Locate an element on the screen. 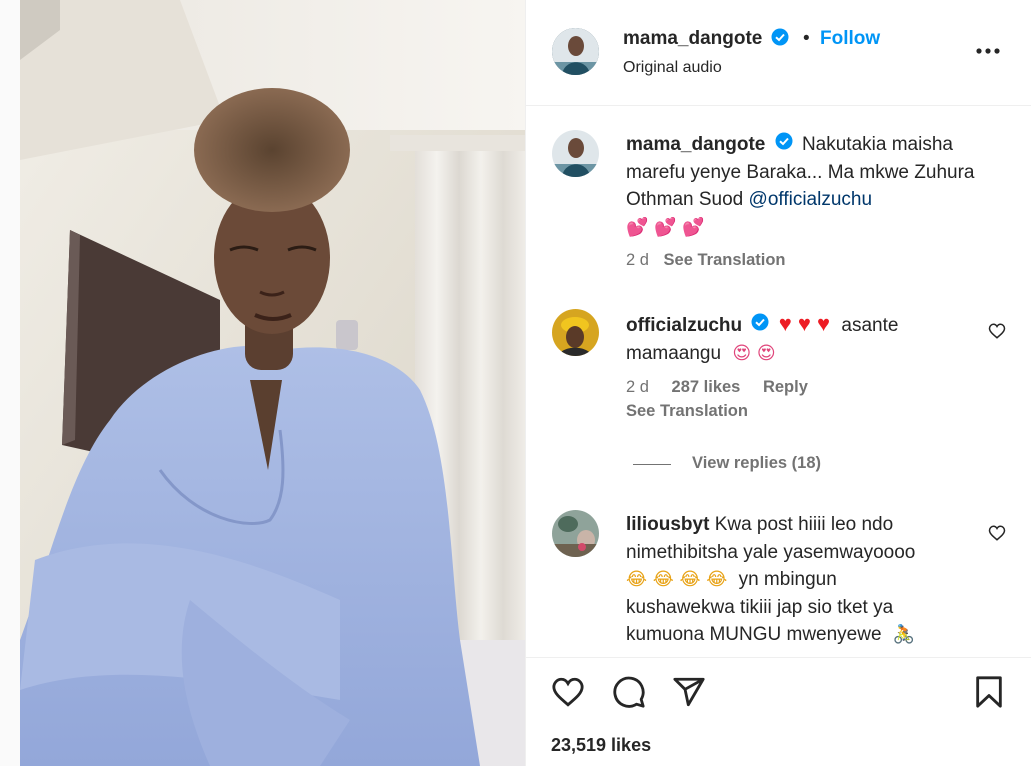 The height and width of the screenshot is (766, 1031). comment-line-5: kumuona MUNGU mwenyewe is located at coordinates (754, 634).